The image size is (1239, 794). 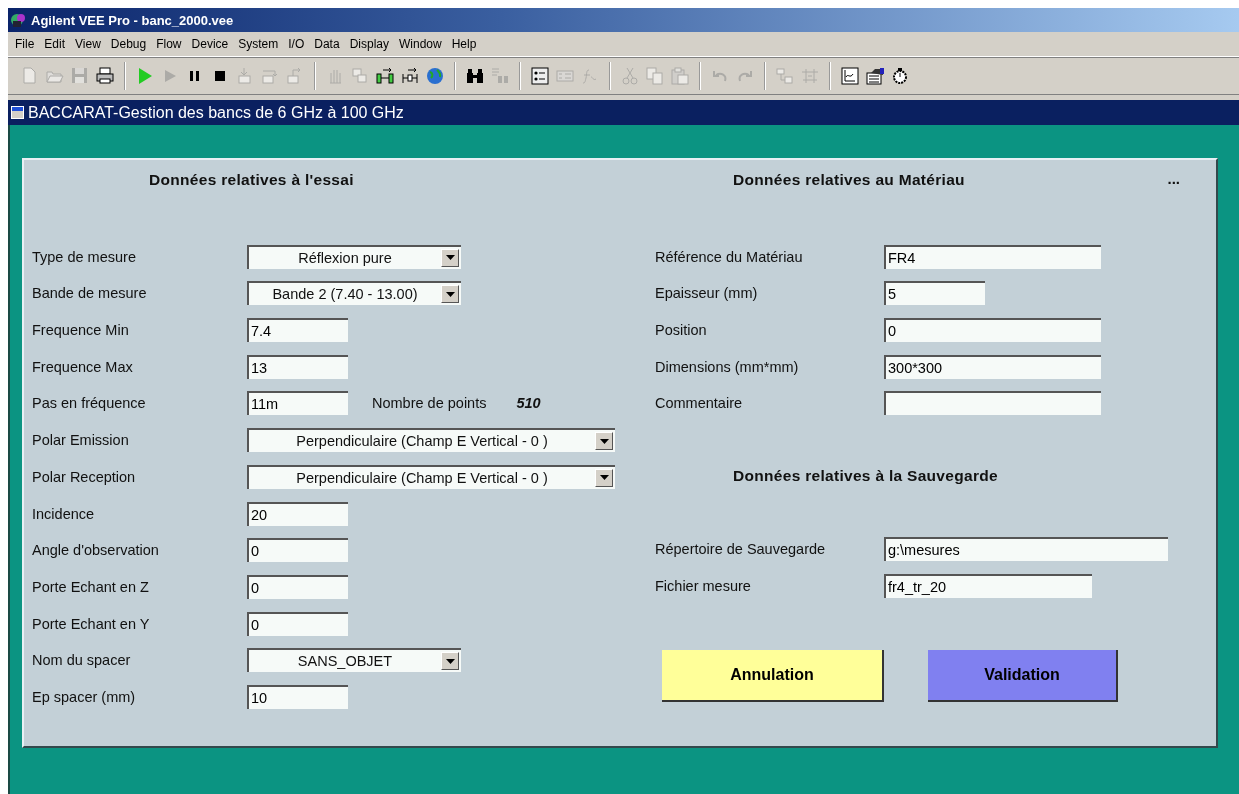 What do you see at coordinates (875, 76) in the screenshot?
I see `properties-icon` at bounding box center [875, 76].